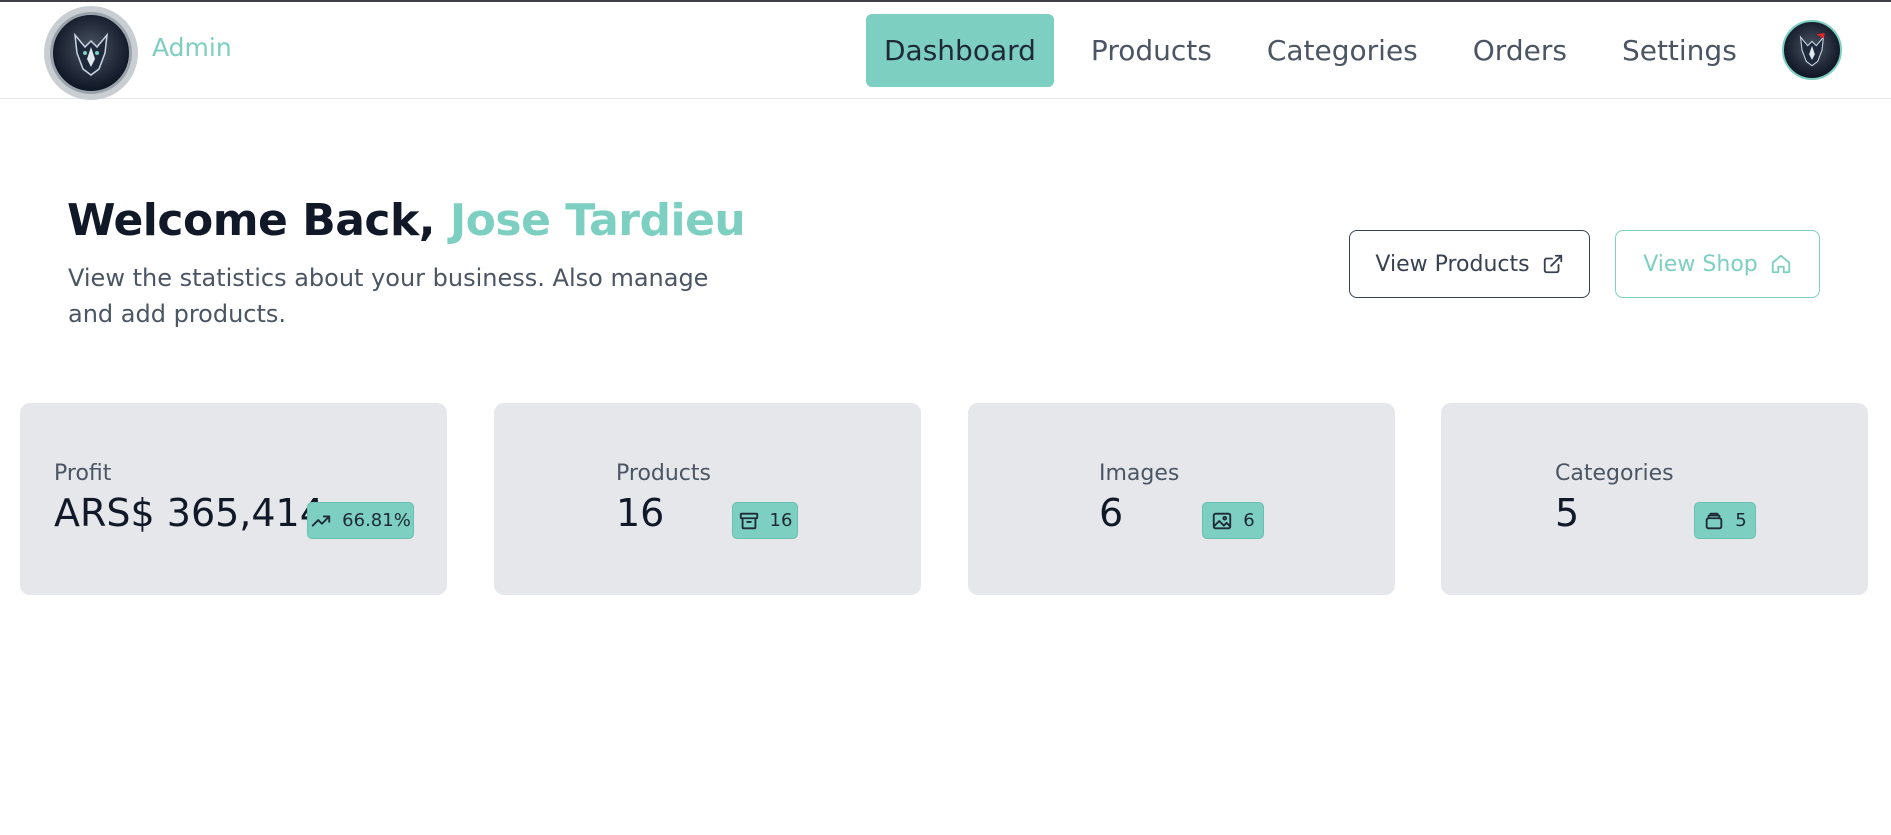 Image resolution: width=1891 pixels, height=835 pixels. What do you see at coordinates (321, 520) in the screenshot?
I see `trending-up-icon` at bounding box center [321, 520].